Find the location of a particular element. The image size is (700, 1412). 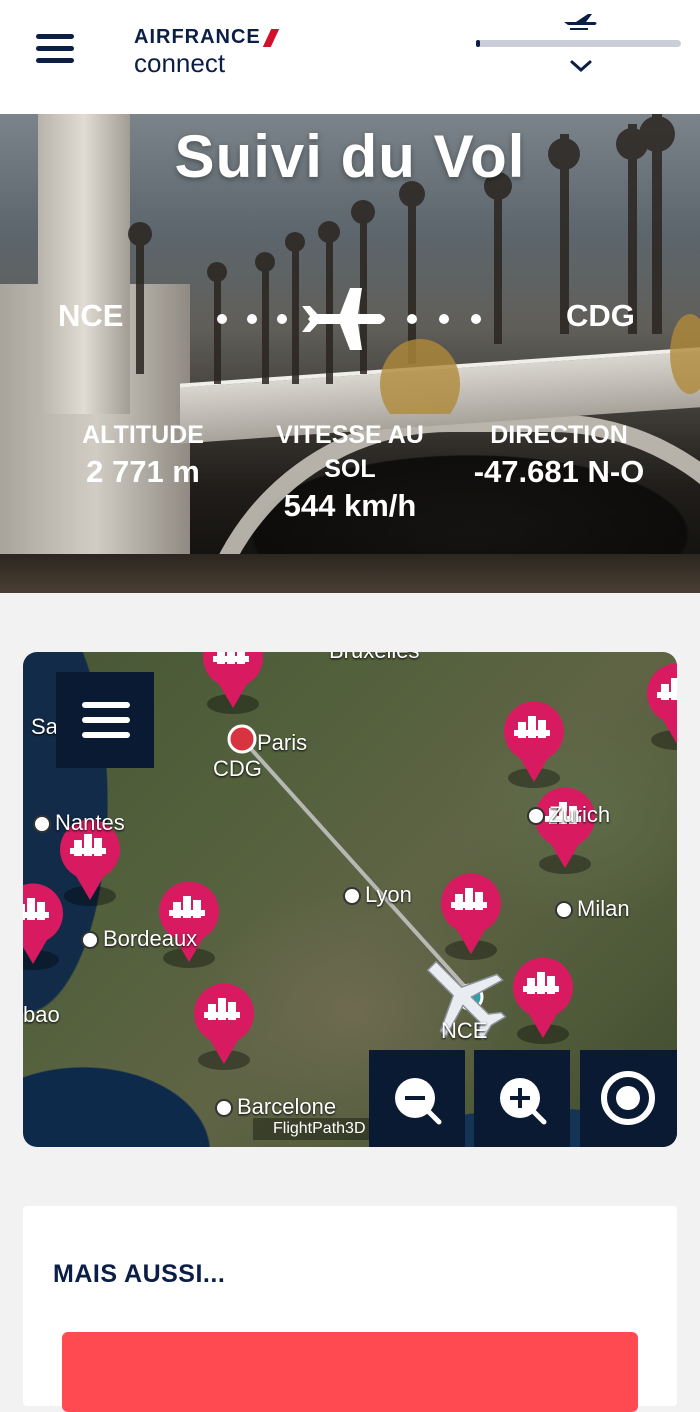

route-line is located at coordinates (359, 869).